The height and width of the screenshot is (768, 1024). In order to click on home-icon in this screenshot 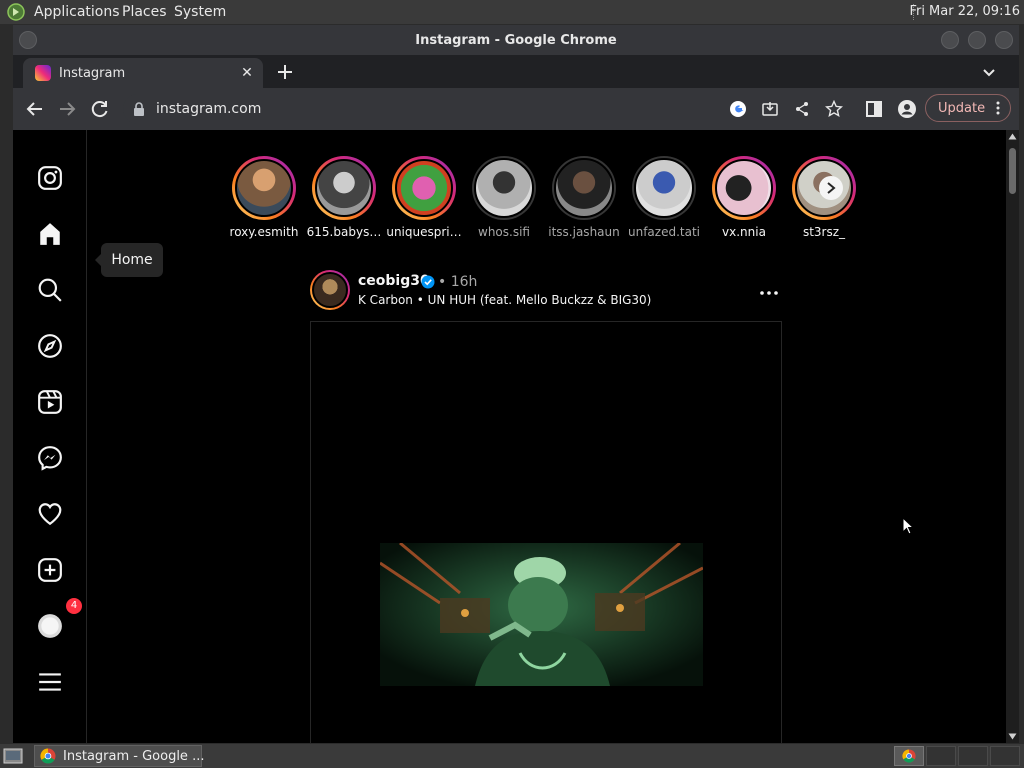, I will do `click(50, 234)`.